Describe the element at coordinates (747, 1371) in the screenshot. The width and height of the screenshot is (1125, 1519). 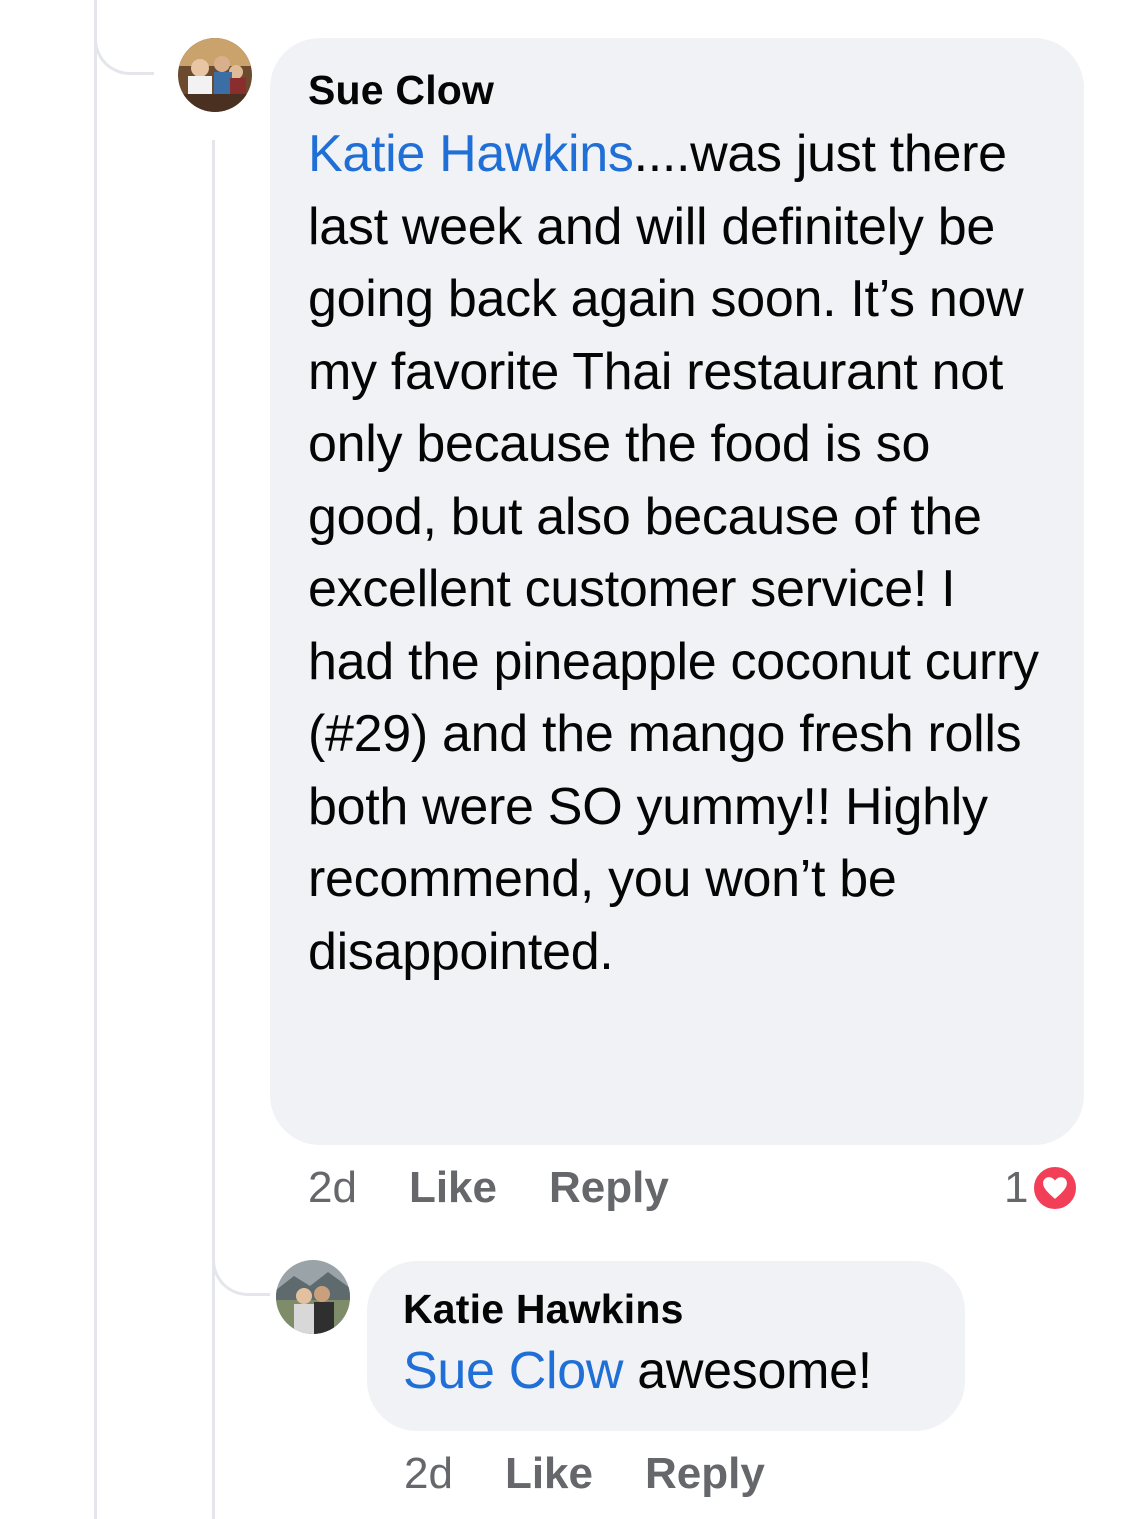
I see `comment-body: awesome!` at that location.